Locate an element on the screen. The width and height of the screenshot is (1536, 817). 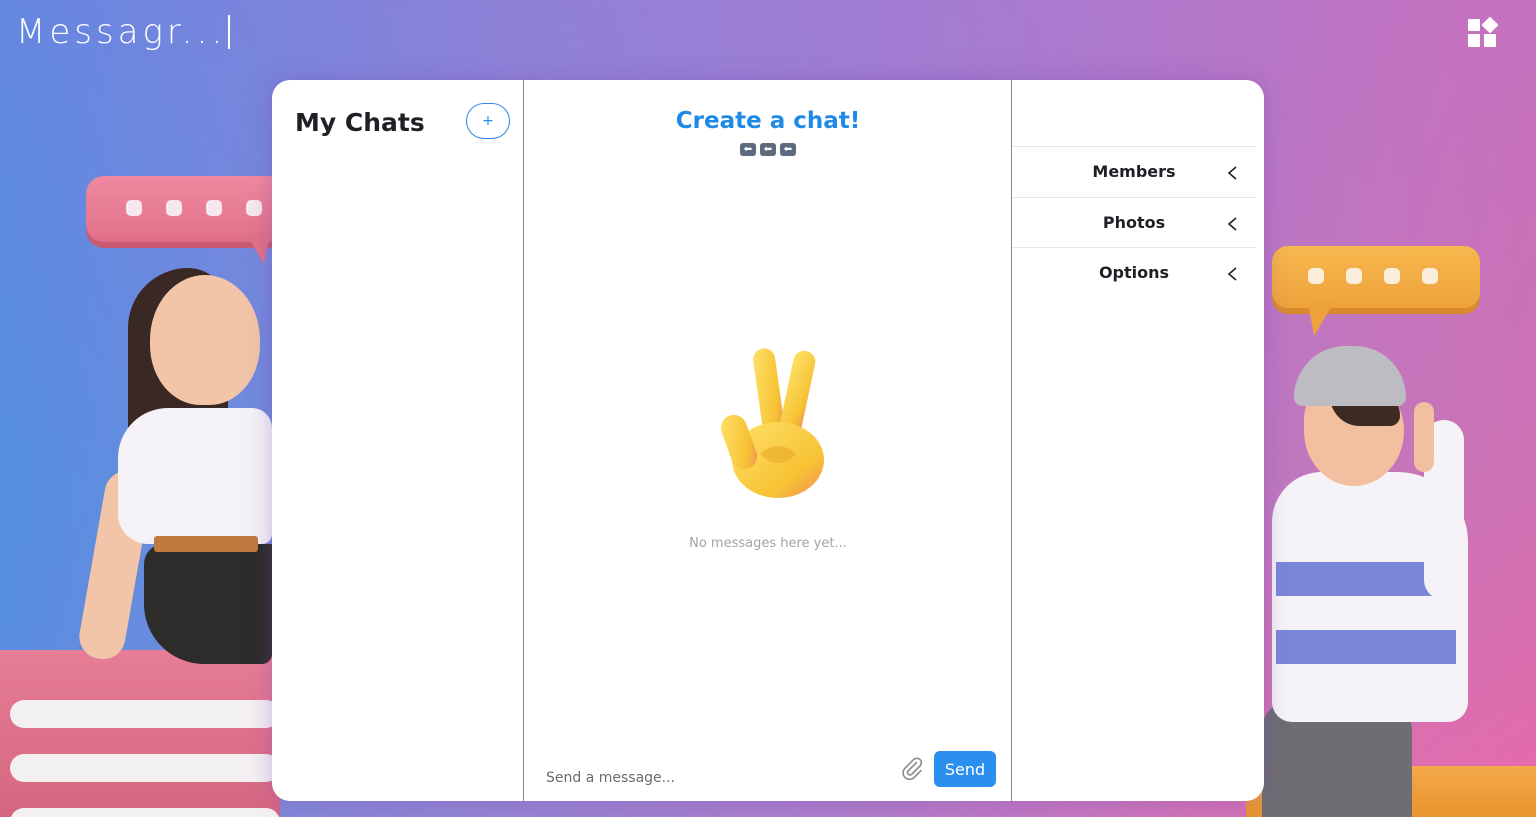
speech-bubble-right is located at coordinates (1376, 291).